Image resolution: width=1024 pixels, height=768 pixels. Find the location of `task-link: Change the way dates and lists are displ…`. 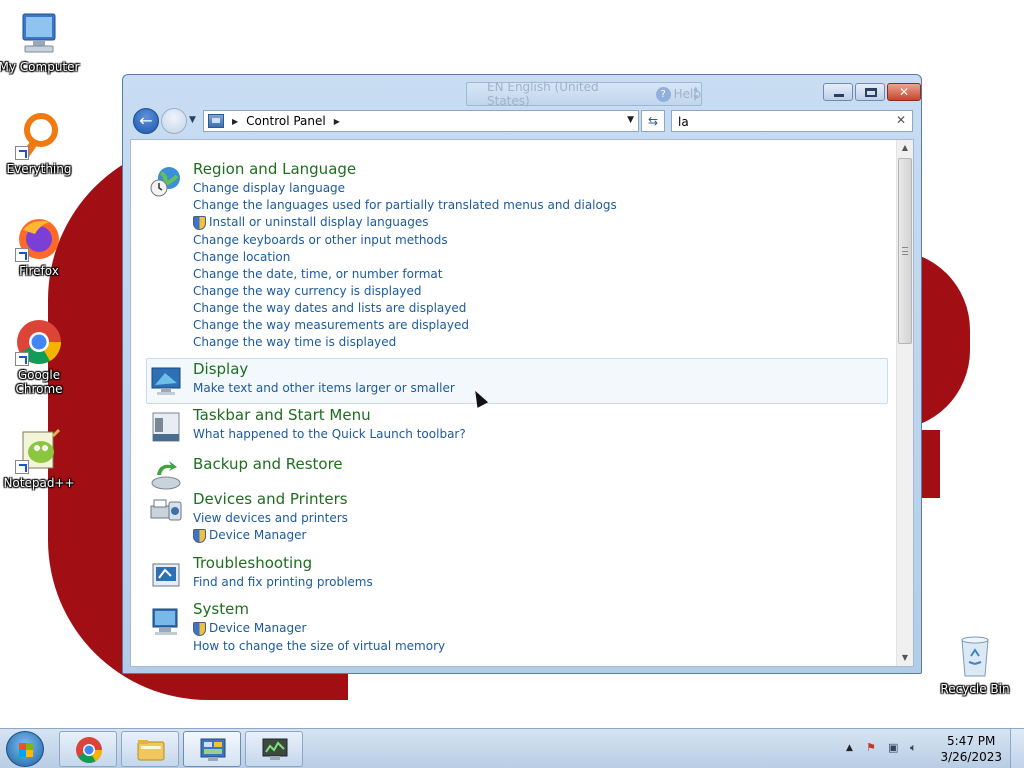

task-link: Change the way dates and lists are displ… is located at coordinates (329, 308).